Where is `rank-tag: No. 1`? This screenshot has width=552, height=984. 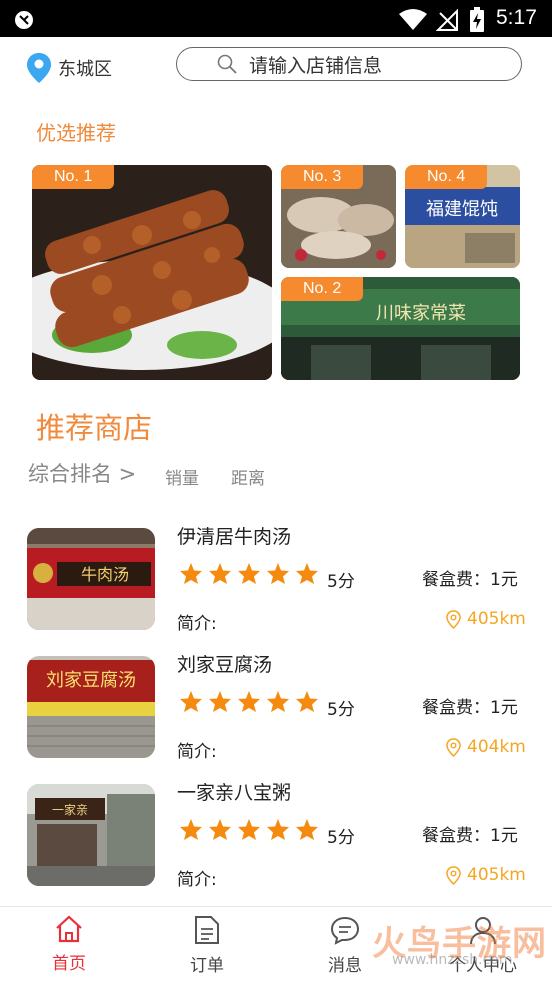
rank-tag: No. 1 is located at coordinates (73, 177).